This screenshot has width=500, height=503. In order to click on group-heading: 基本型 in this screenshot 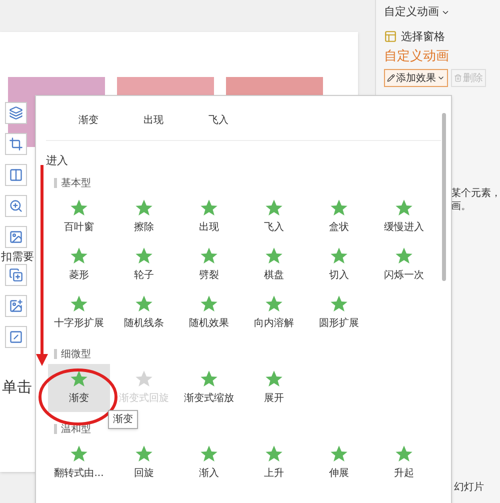, I will do `click(76, 183)`.